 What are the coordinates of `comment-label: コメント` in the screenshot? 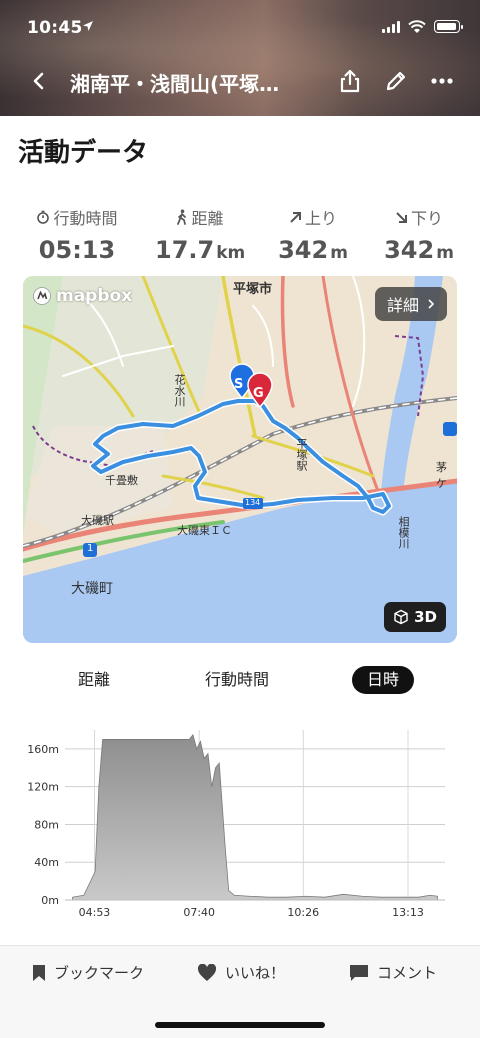 It's located at (407, 973).